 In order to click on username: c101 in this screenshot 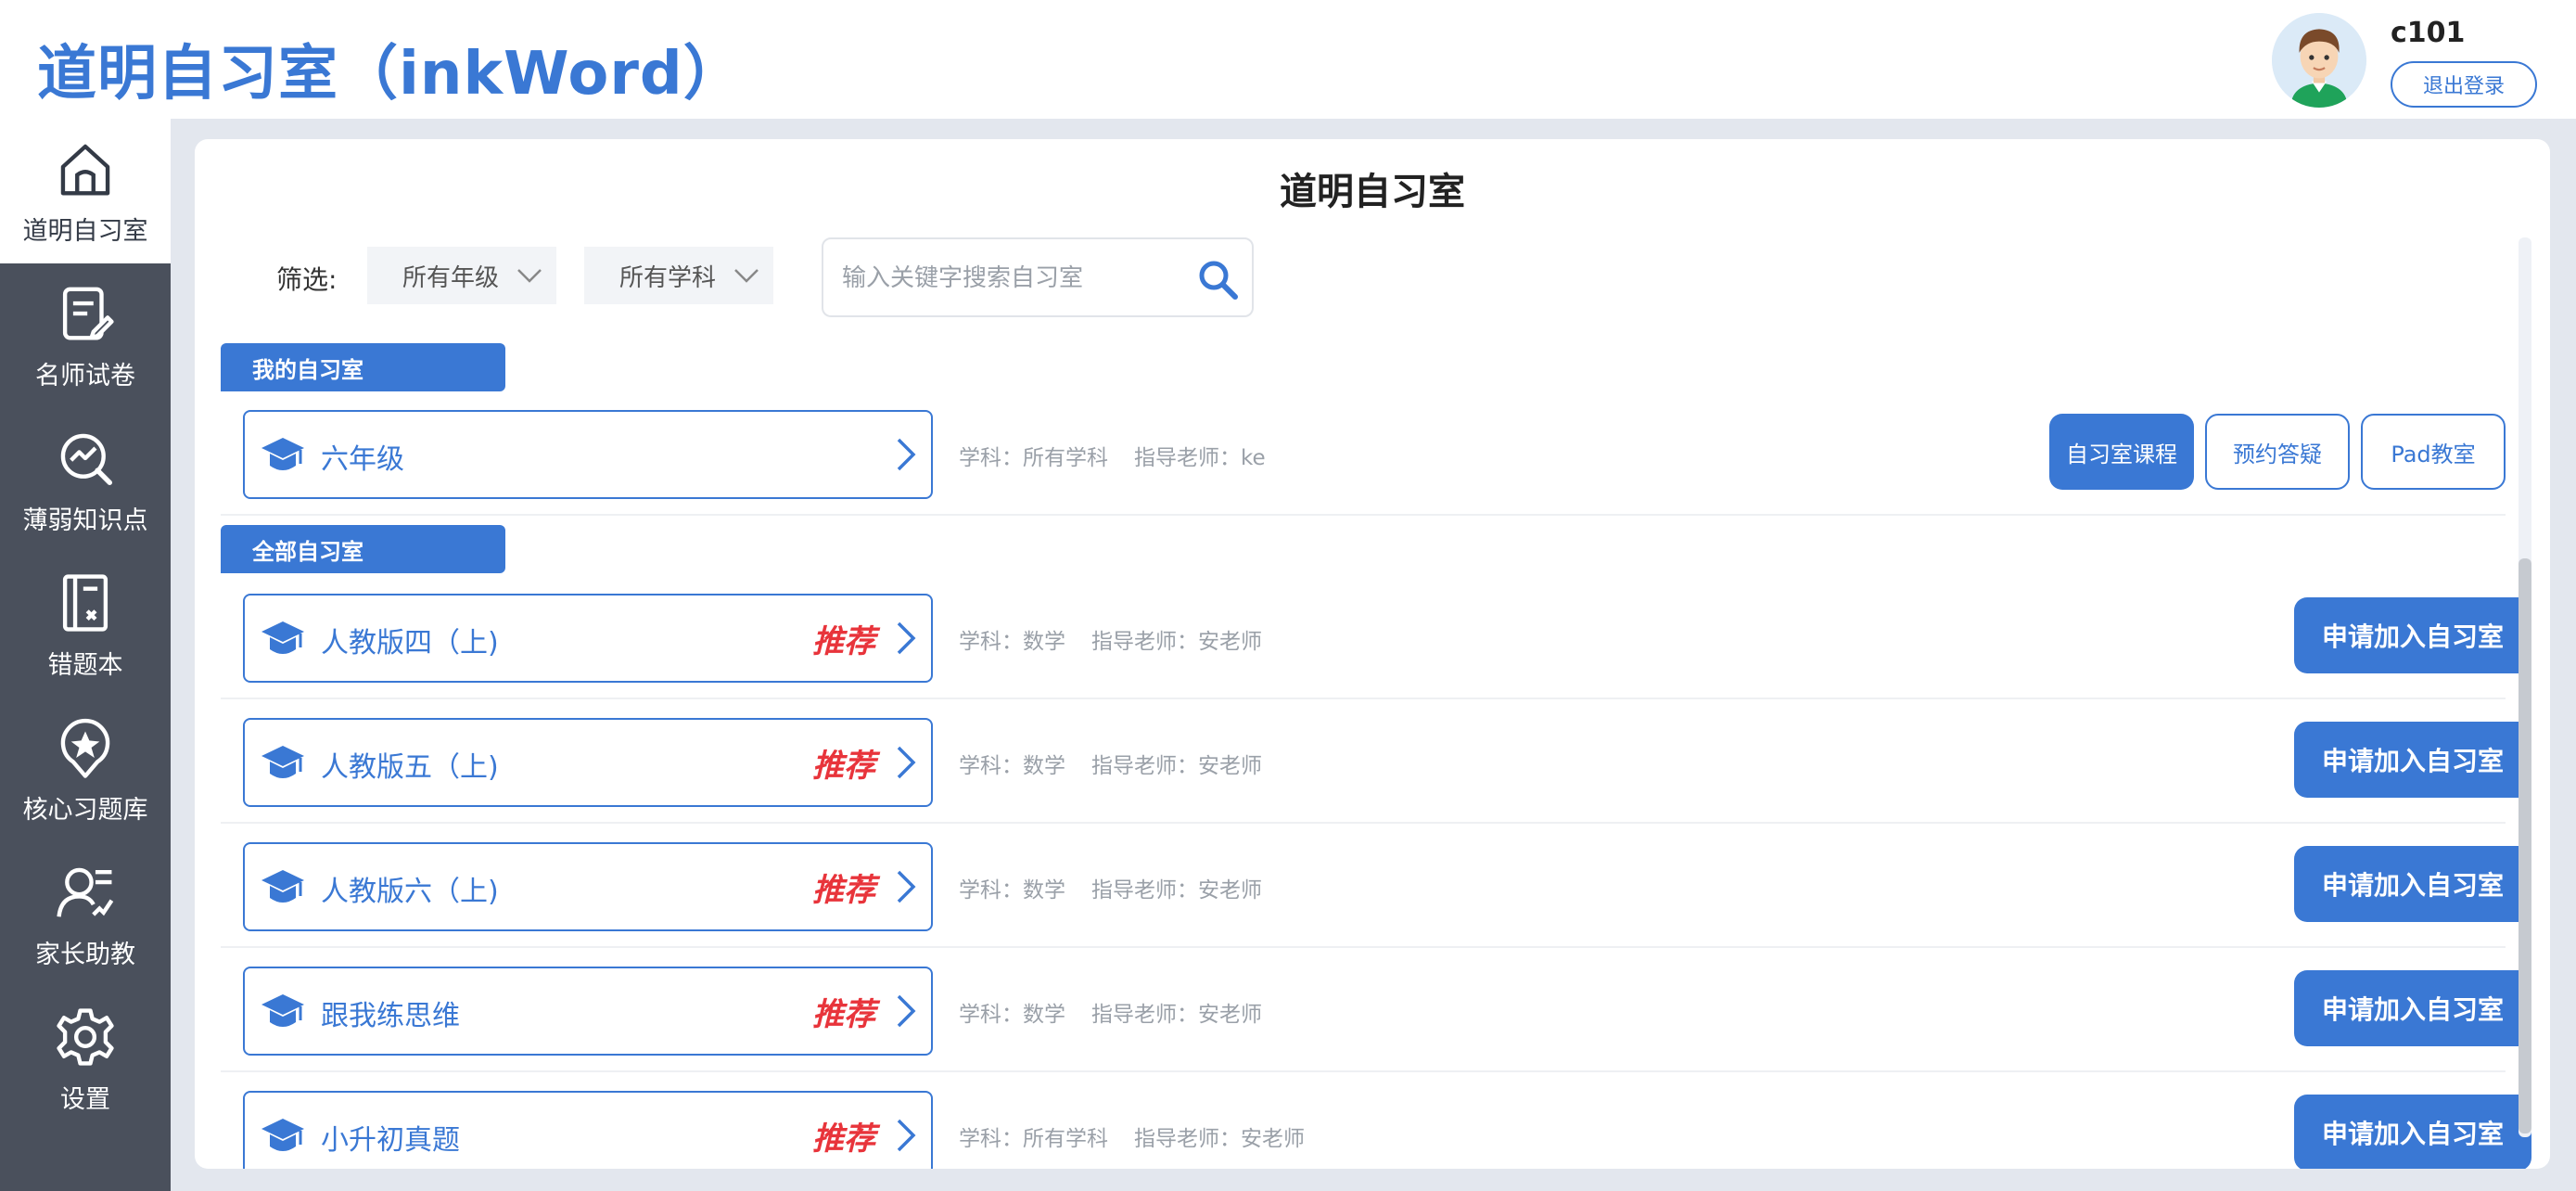, I will do `click(2428, 33)`.